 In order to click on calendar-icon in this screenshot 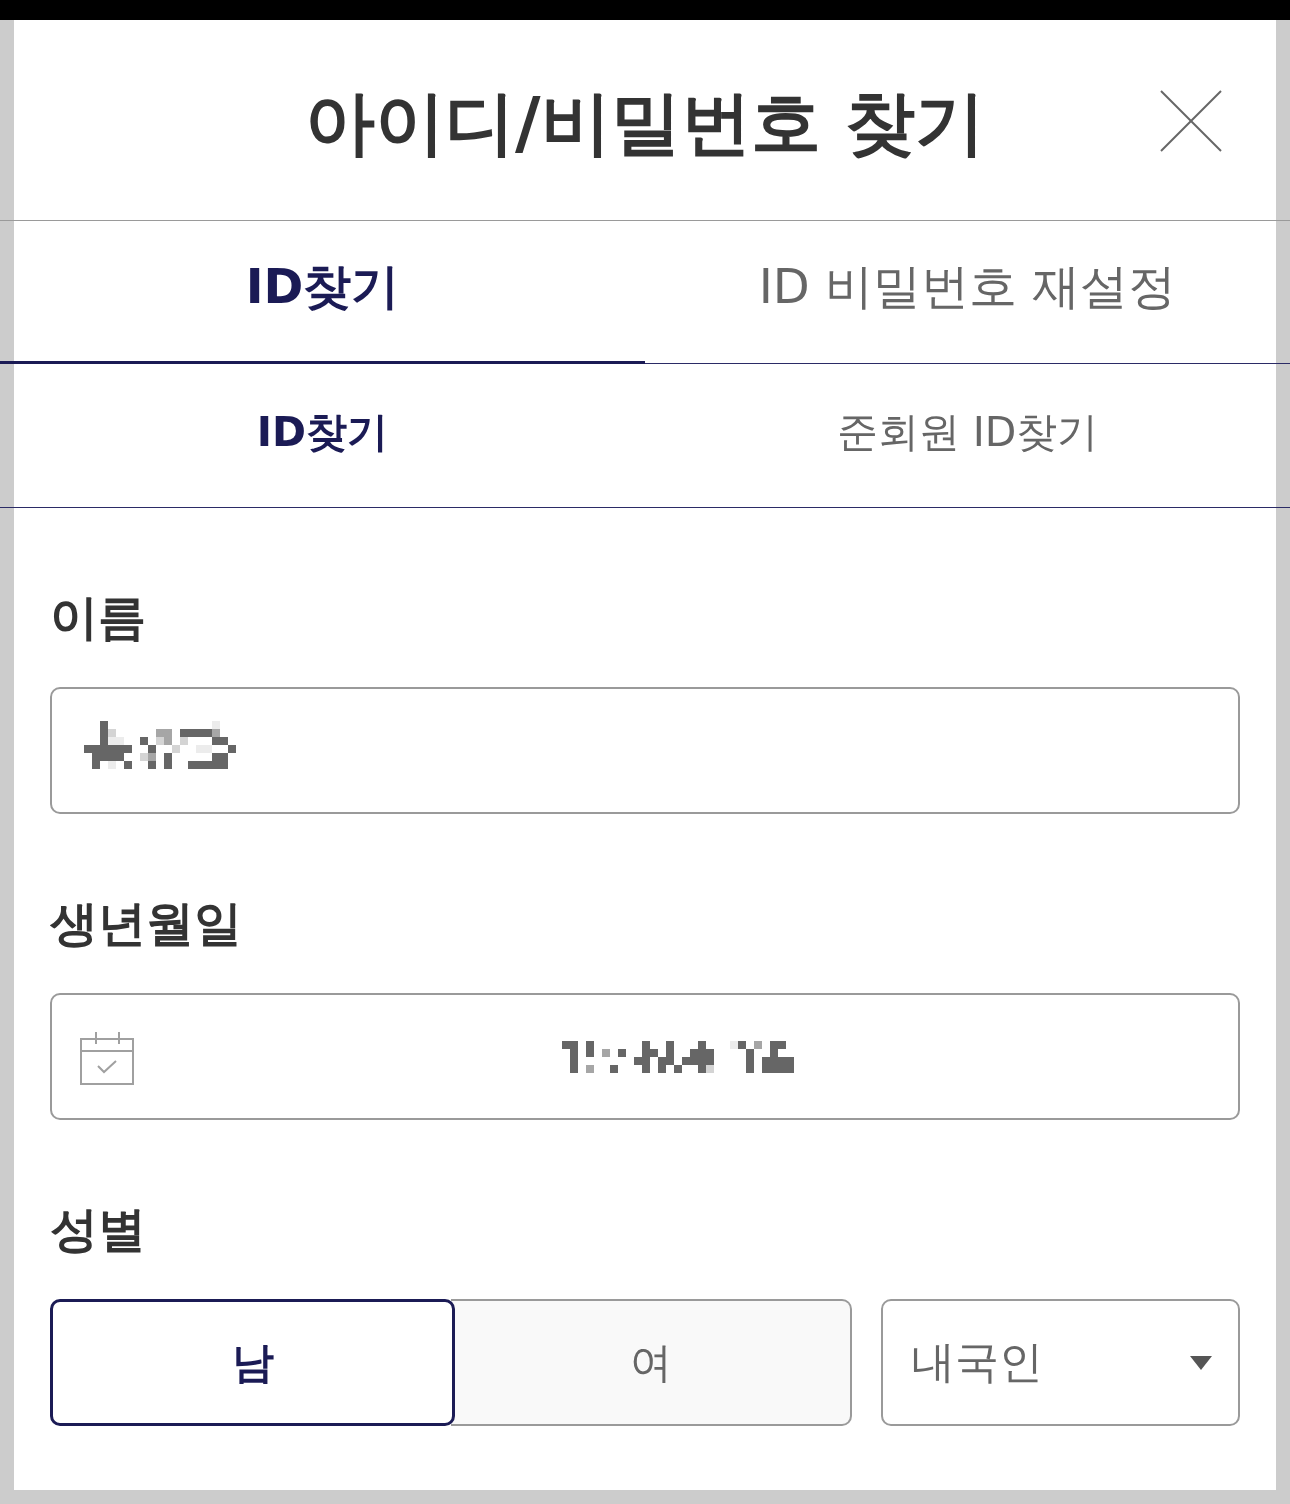, I will do `click(107, 1057)`.